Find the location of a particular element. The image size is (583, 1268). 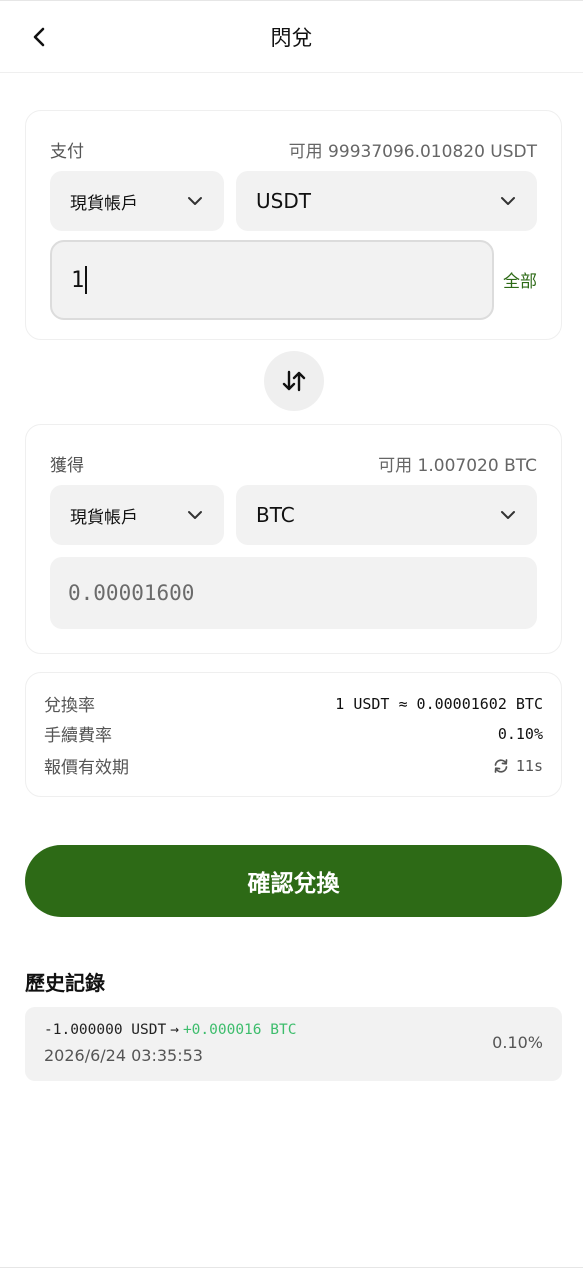

receive-available-balance: 可用 1.007020 BTC is located at coordinates (457, 466).